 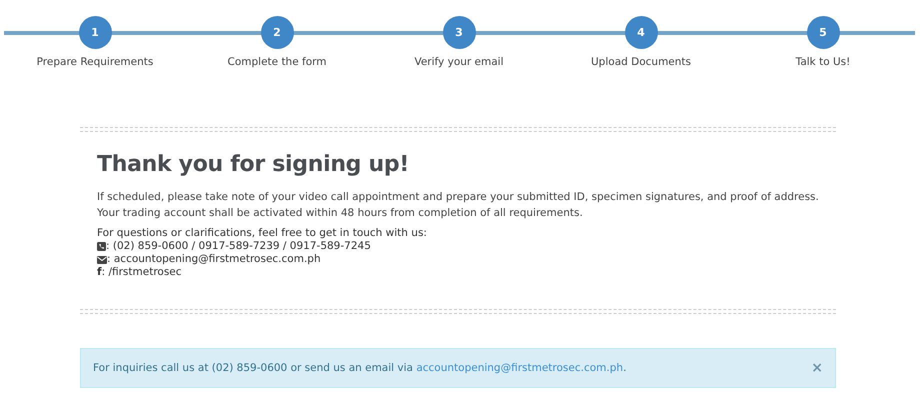 I want to click on page-heading: Thank you for signing up!, so click(x=253, y=164).